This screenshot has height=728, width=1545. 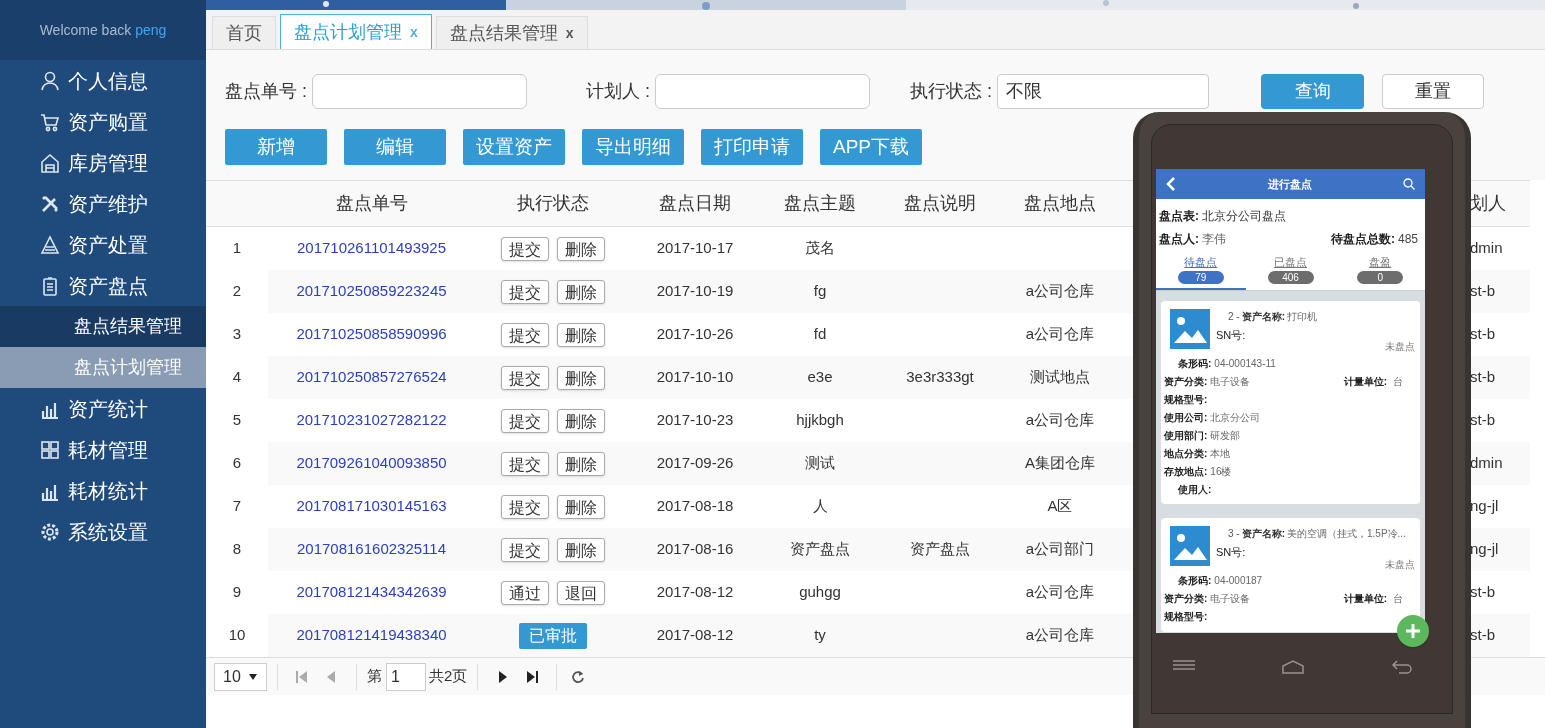 I want to click on reset-button: 重置, so click(x=1433, y=91).